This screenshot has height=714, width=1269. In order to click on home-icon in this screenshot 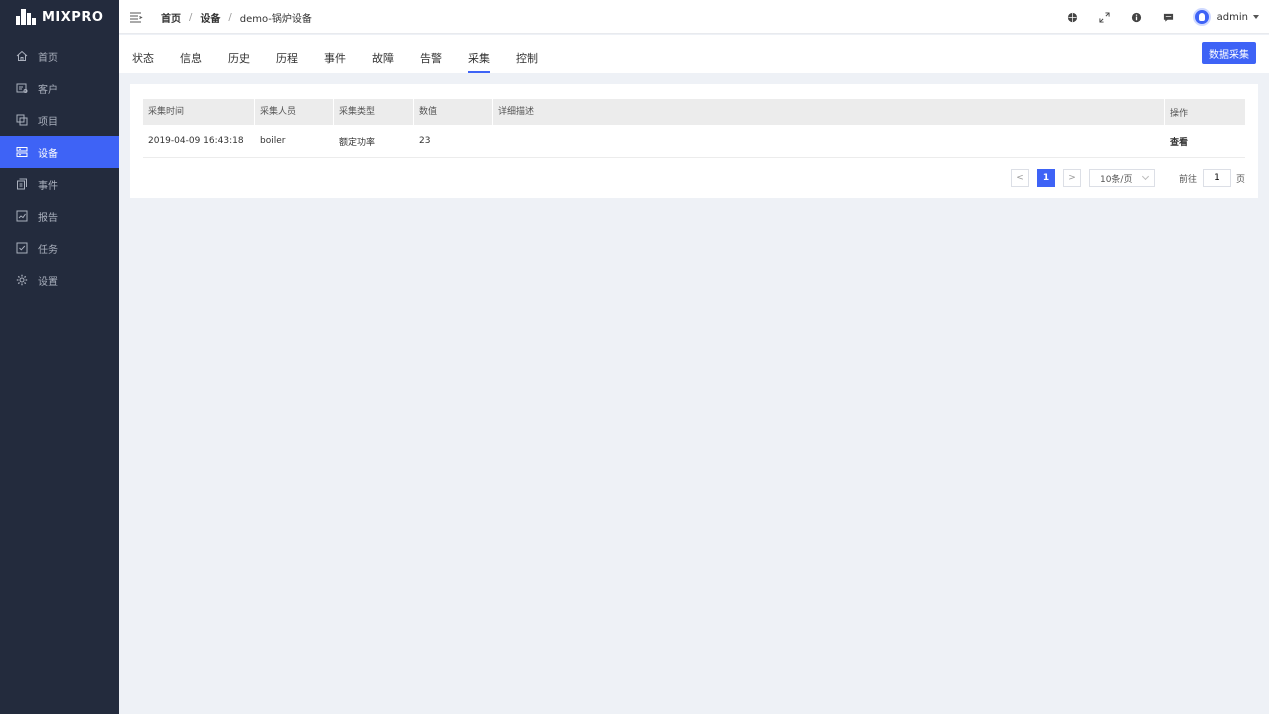, I will do `click(22, 56)`.